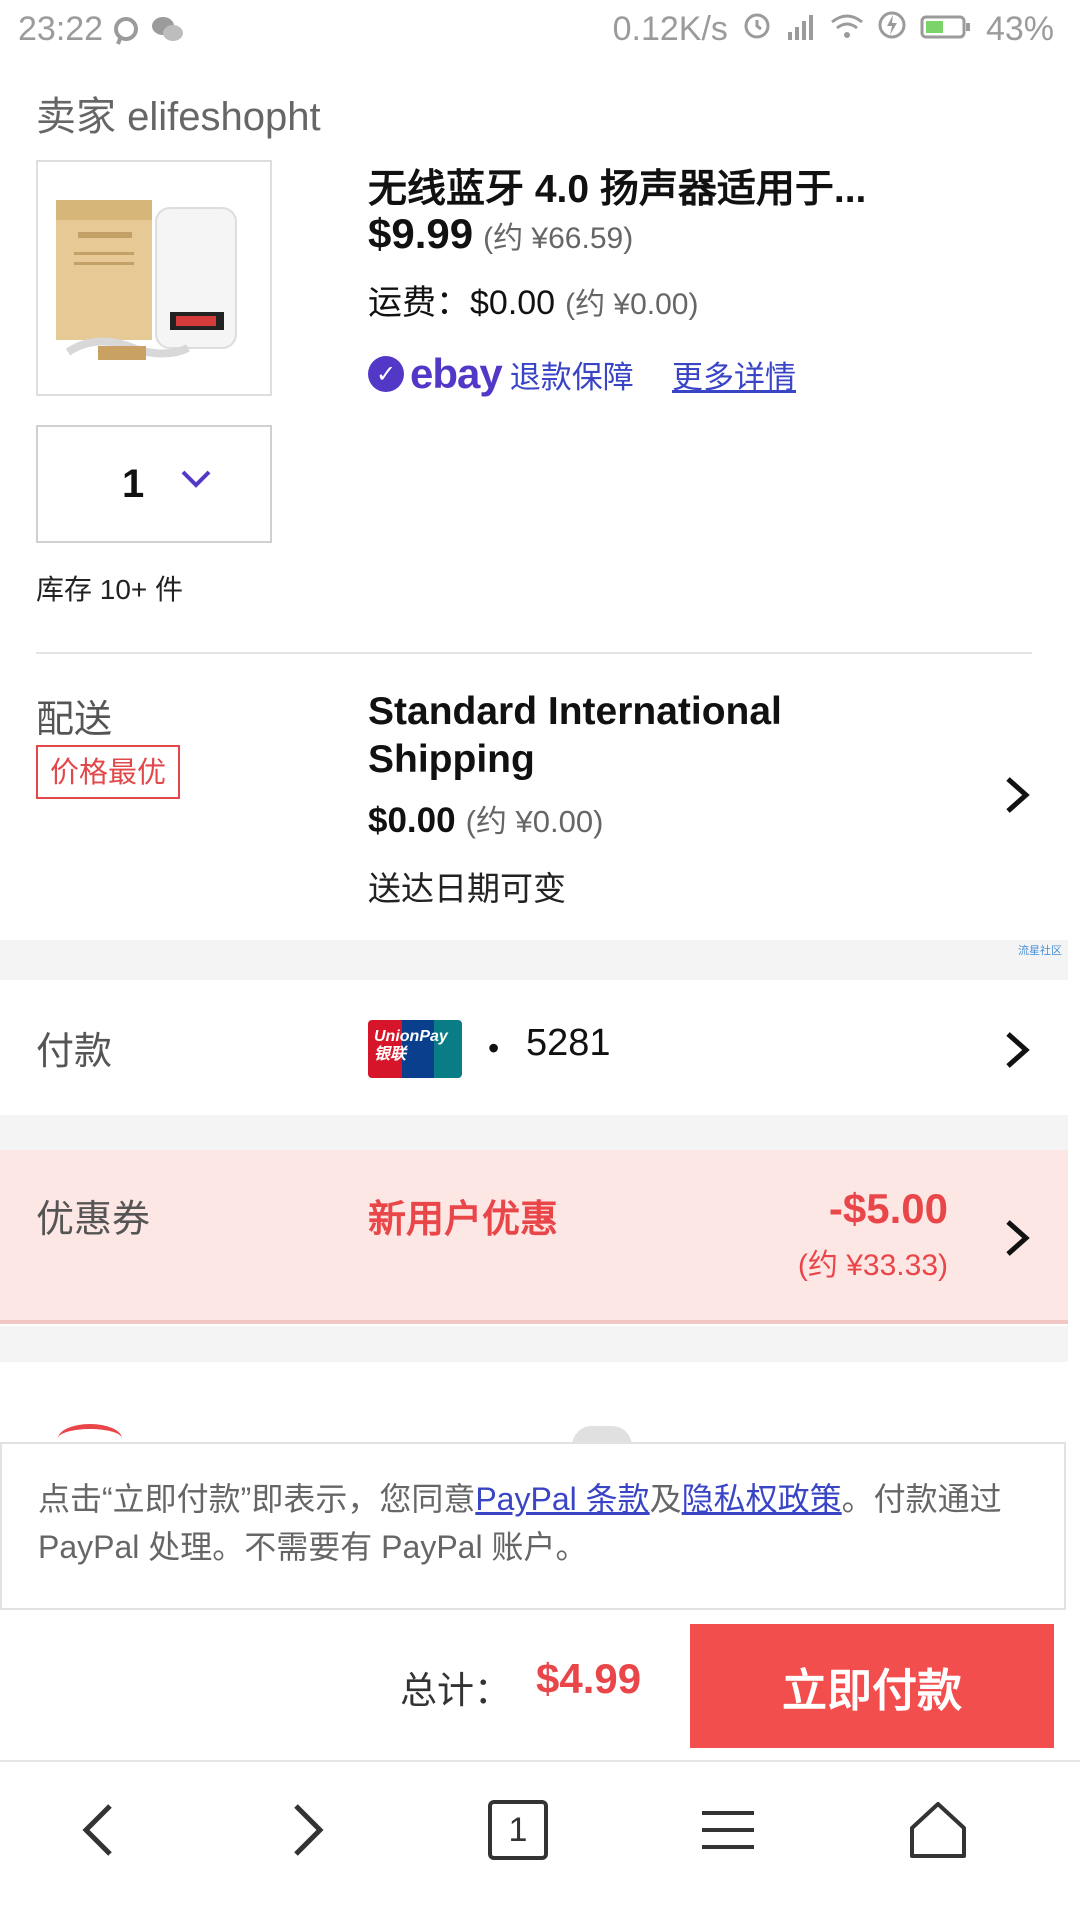 The image size is (1080, 1920). Describe the element at coordinates (568, 1043) in the screenshot. I see `card-last4: 5281` at that location.